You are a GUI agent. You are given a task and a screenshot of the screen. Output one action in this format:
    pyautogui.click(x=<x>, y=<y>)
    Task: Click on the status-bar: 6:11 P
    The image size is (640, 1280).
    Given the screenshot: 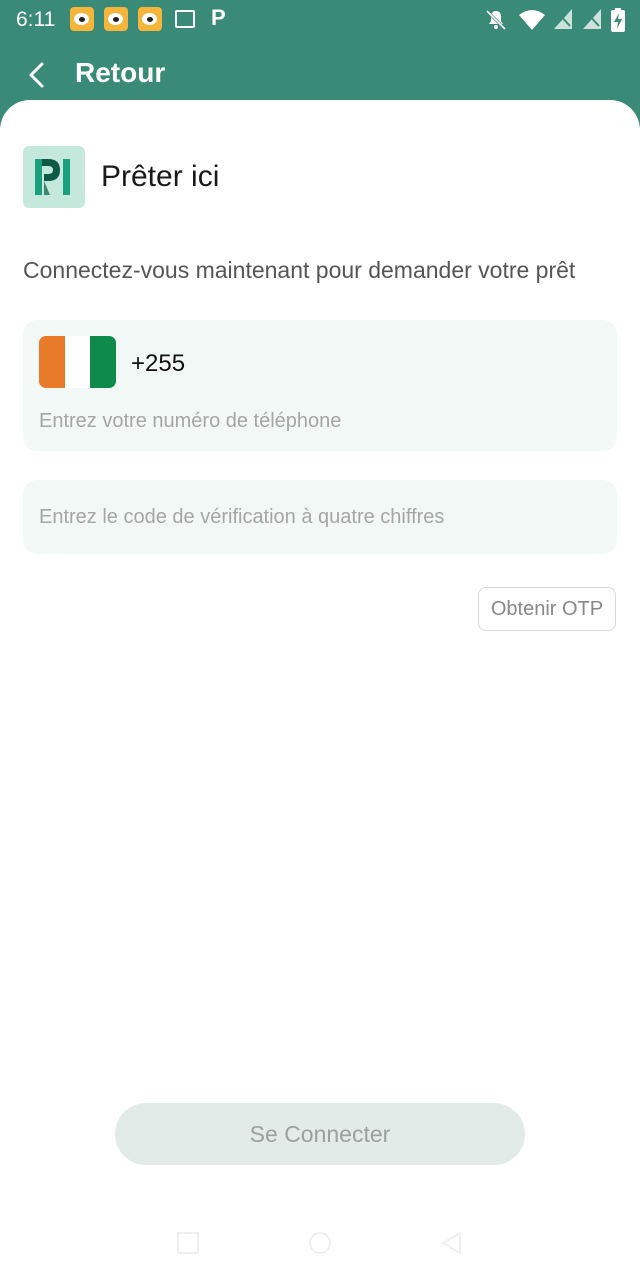 What is the action you would take?
    pyautogui.click(x=320, y=20)
    